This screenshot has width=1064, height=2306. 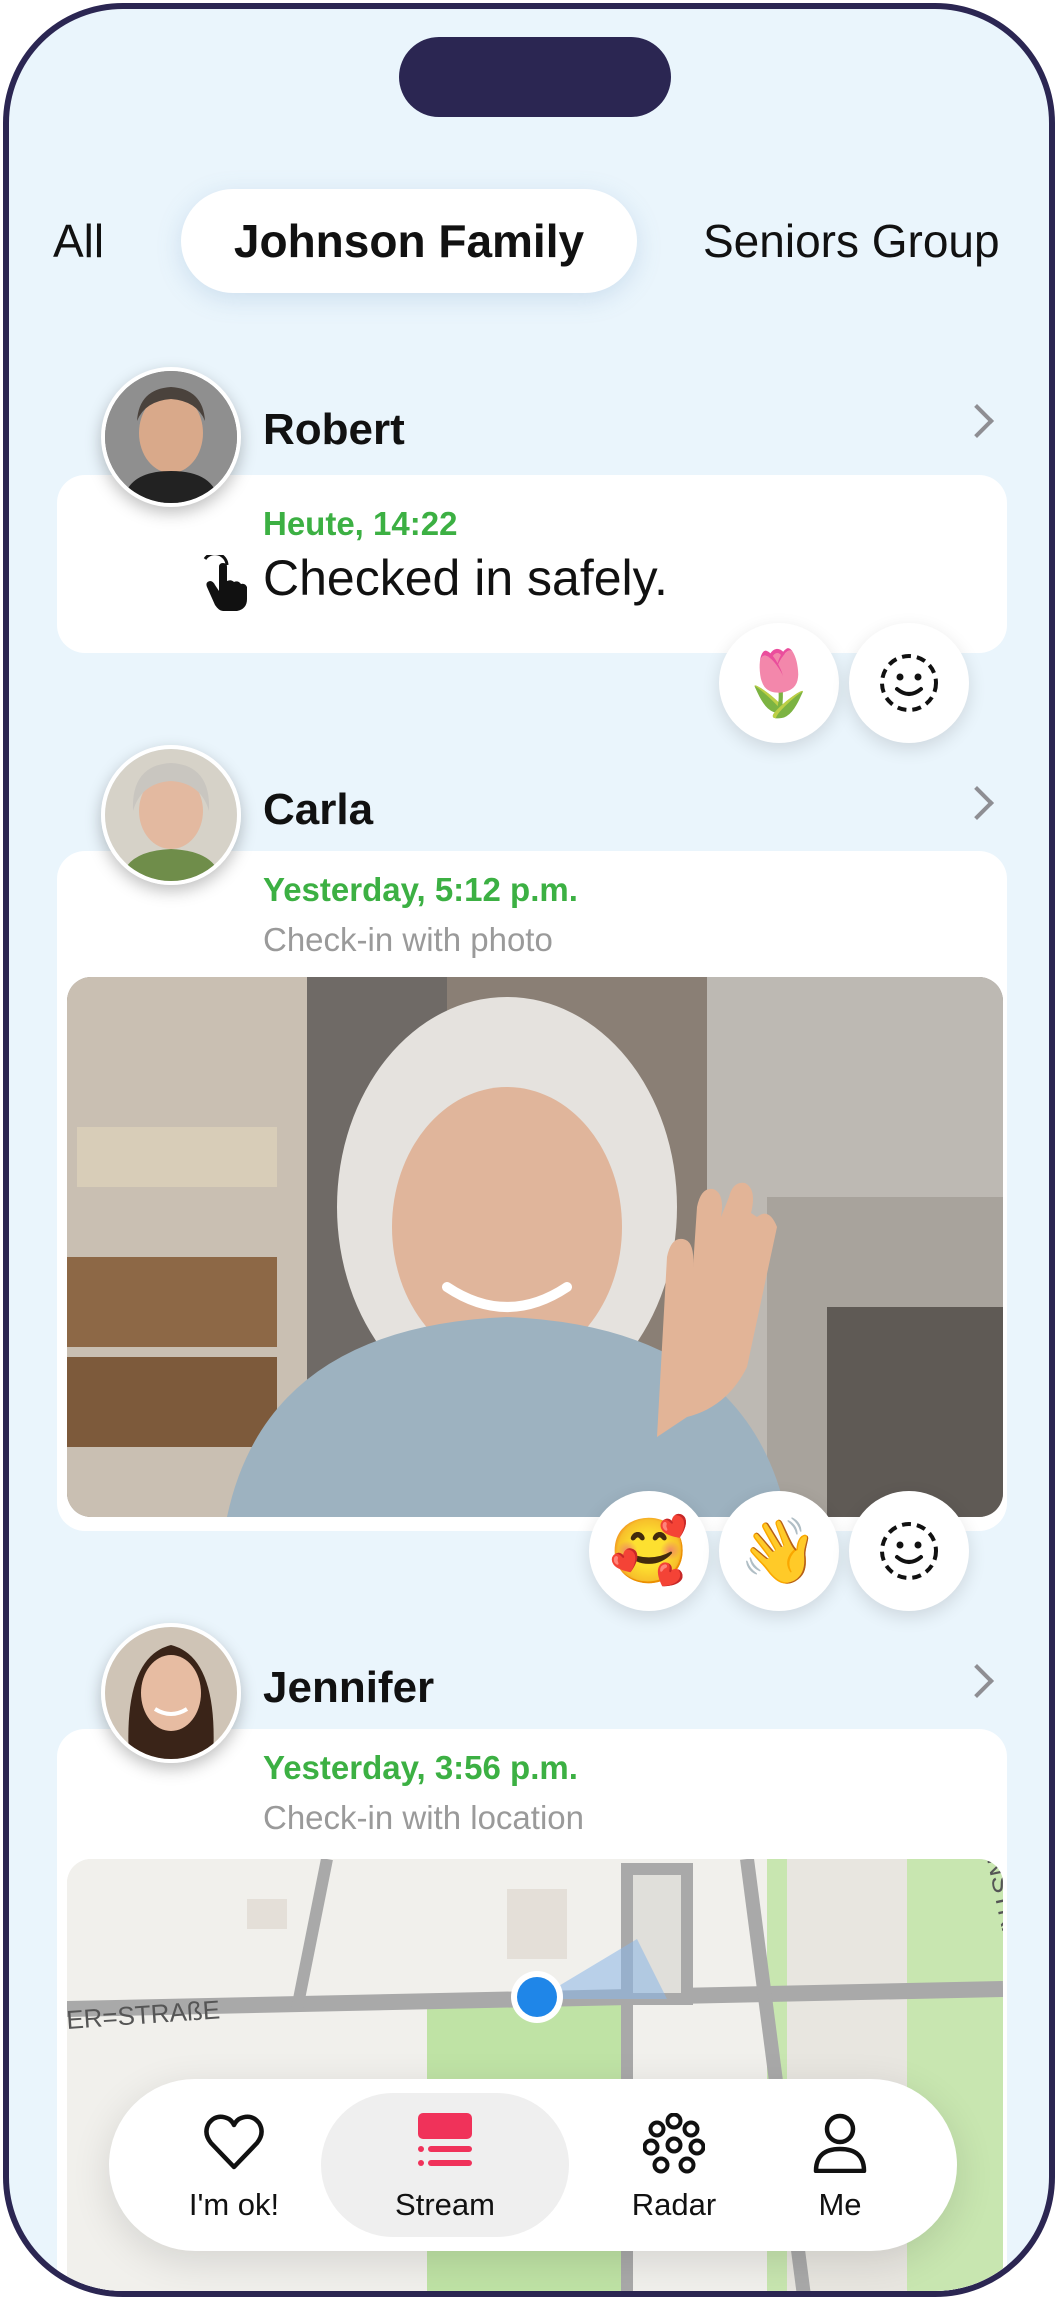 I want to click on robert-avatar, so click(x=171, y=437).